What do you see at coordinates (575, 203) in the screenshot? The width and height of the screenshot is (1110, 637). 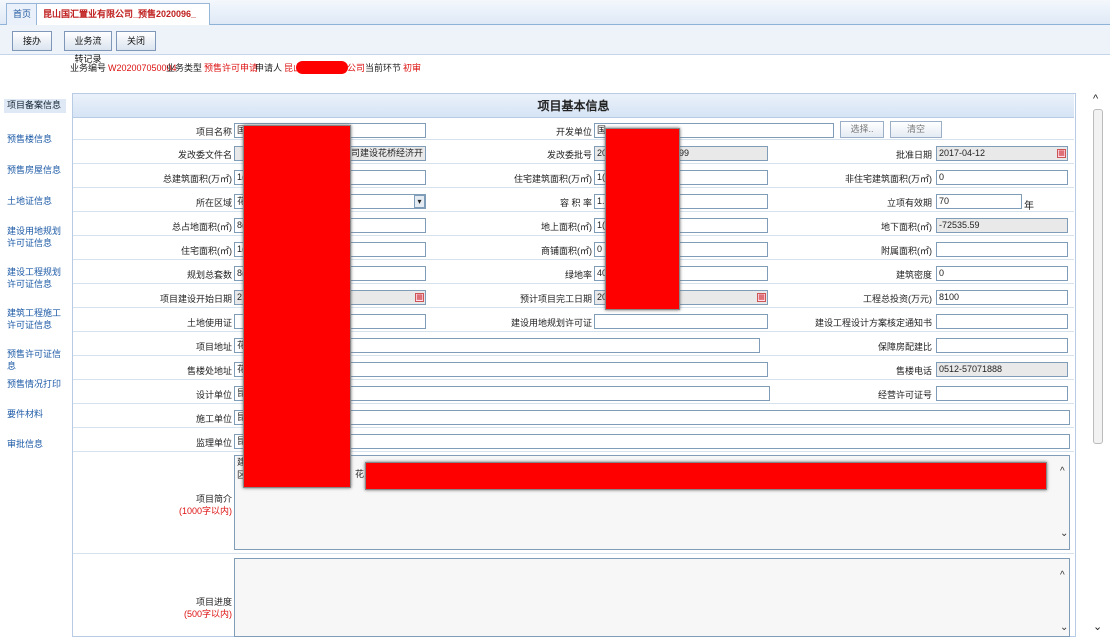 I see `far-label: 容 积 率` at bounding box center [575, 203].